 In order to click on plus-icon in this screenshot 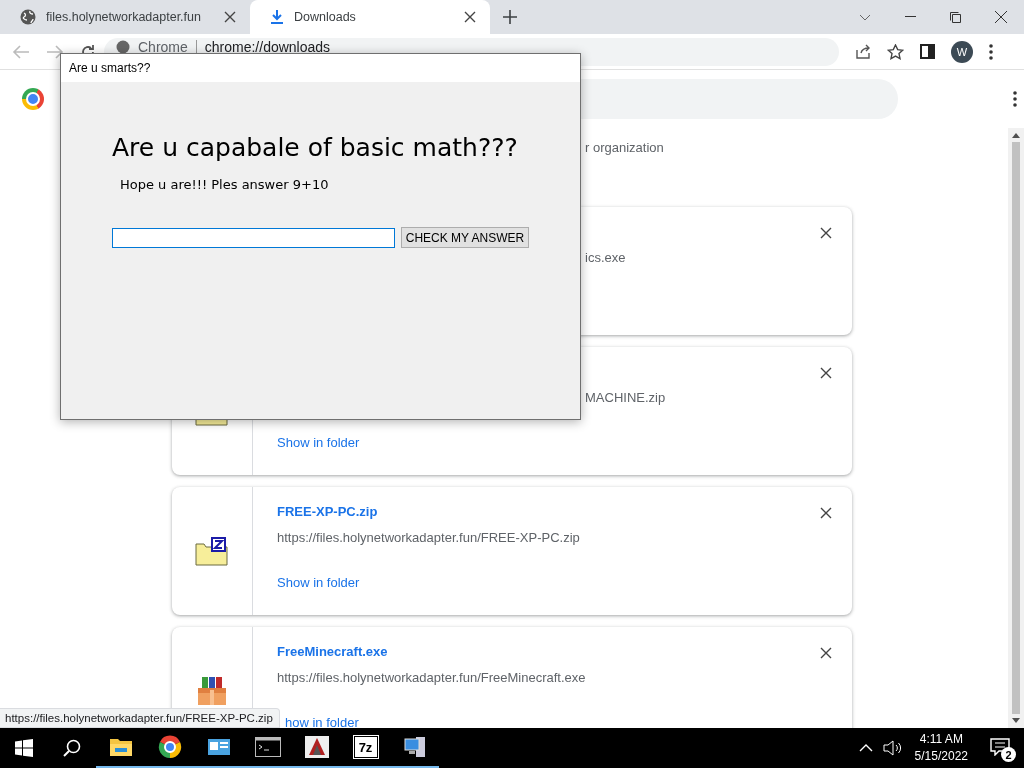, I will do `click(510, 17)`.